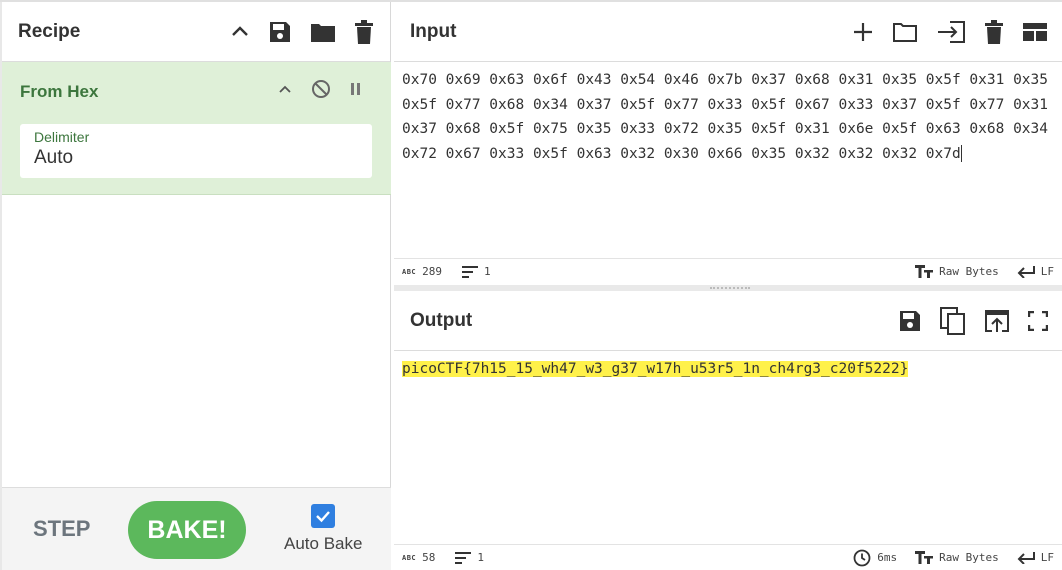 Image resolution: width=1062 pixels, height=570 pixels. Describe the element at coordinates (862, 557) in the screenshot. I see `clock-icon` at that location.